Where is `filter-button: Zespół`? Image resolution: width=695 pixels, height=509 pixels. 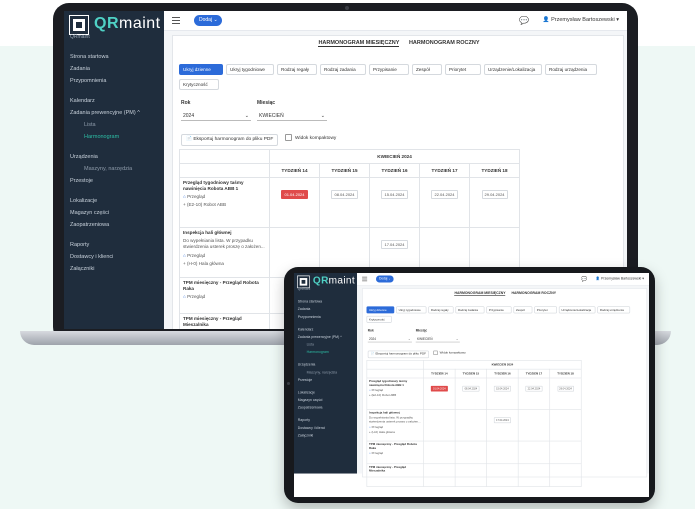 filter-button: Zespół is located at coordinates (523, 310).